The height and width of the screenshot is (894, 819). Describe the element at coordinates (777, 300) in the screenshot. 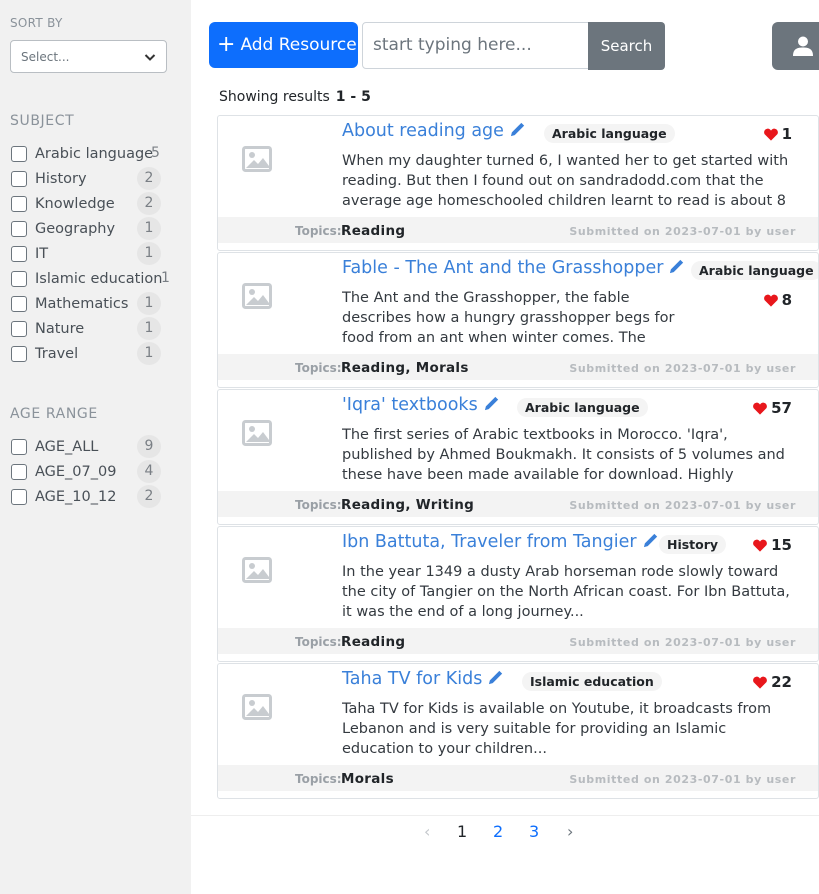

I see `like-count: 8` at that location.